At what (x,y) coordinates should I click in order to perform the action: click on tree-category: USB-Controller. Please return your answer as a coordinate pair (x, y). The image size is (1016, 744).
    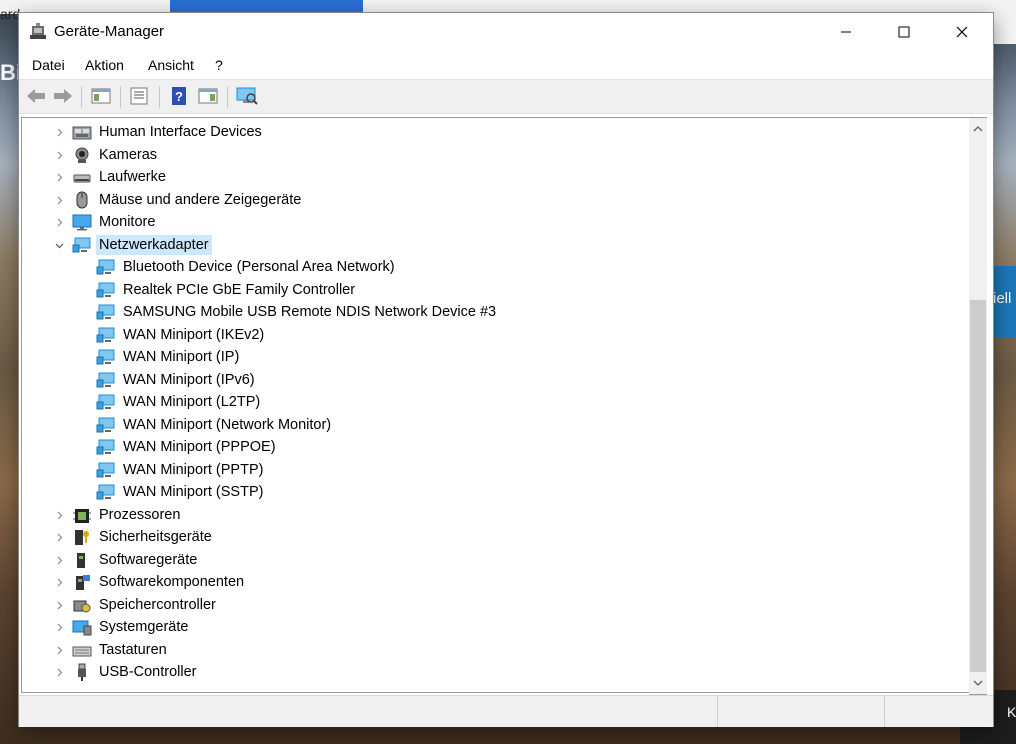
    Looking at the image, I should click on (492, 672).